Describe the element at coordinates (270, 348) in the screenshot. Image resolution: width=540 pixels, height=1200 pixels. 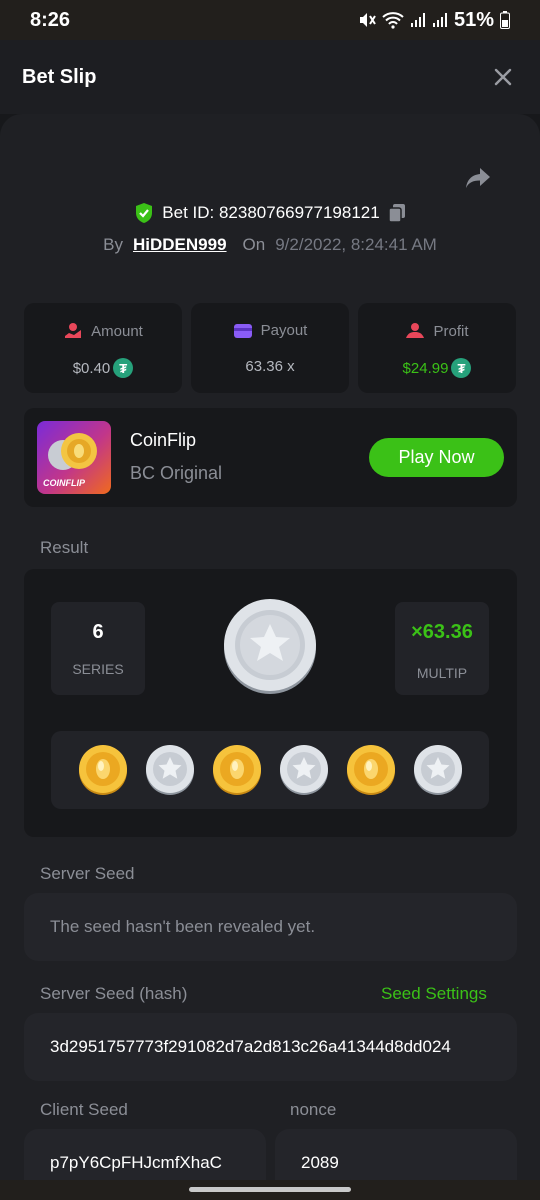
I see `payout-box: Payout 63.36 x` at that location.